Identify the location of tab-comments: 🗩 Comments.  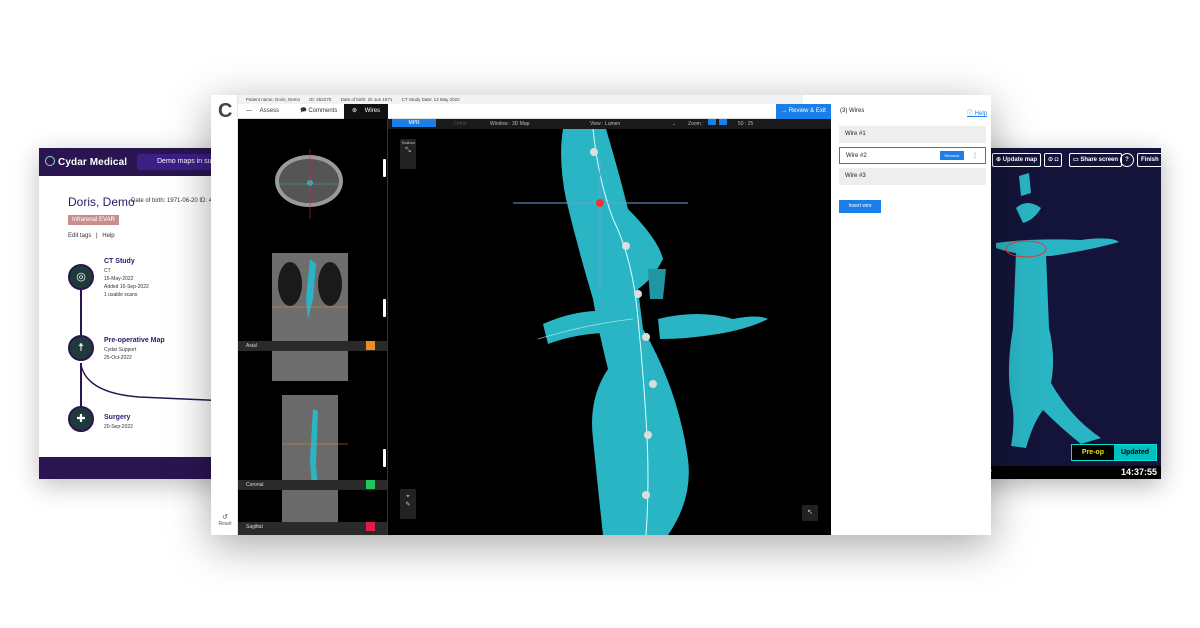
(318, 111).